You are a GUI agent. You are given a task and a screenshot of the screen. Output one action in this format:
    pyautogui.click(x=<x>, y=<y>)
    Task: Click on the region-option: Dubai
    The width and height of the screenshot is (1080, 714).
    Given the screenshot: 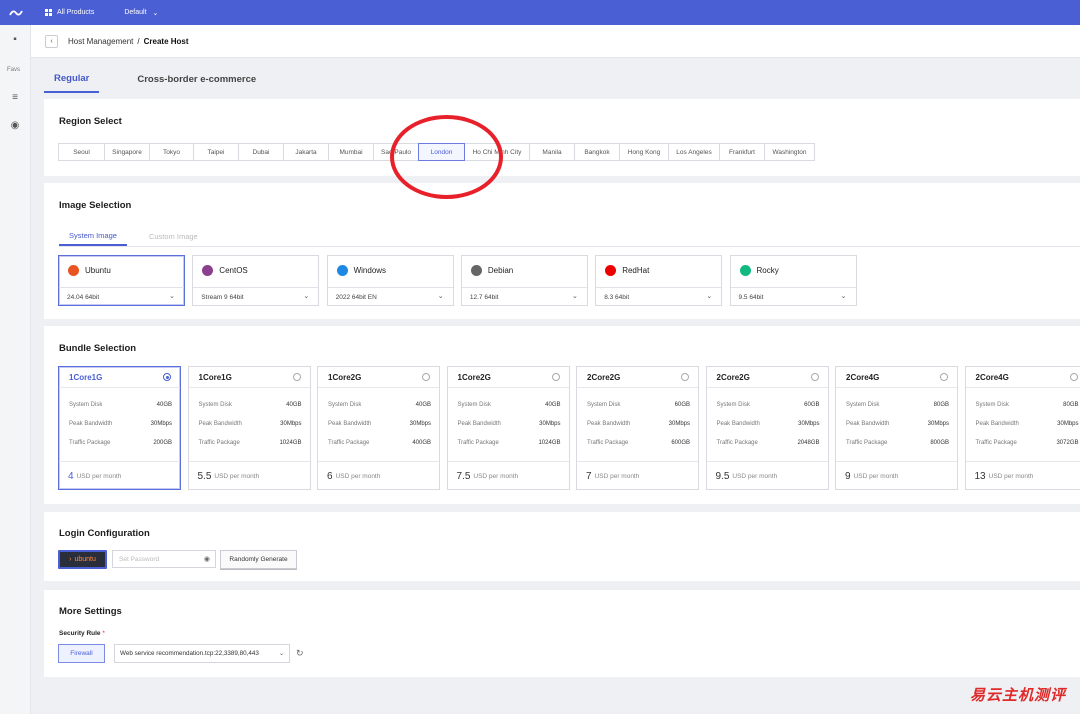 What is the action you would take?
    pyautogui.click(x=261, y=152)
    